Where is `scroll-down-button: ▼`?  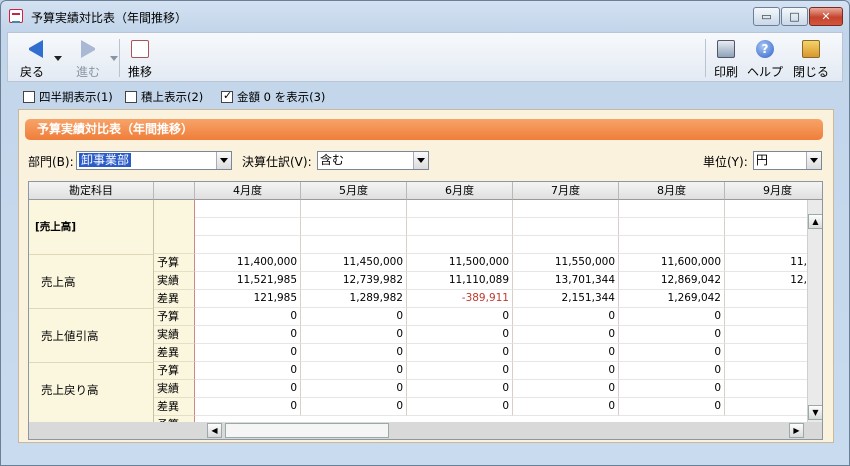 scroll-down-button: ▼ is located at coordinates (815, 412).